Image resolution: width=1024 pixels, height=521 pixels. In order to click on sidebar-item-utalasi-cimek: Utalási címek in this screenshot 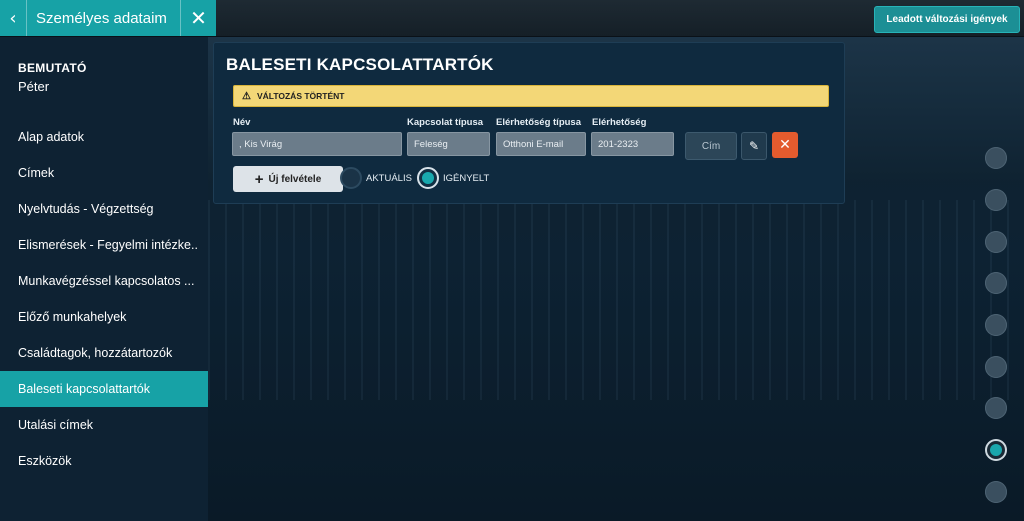, I will do `click(104, 425)`.